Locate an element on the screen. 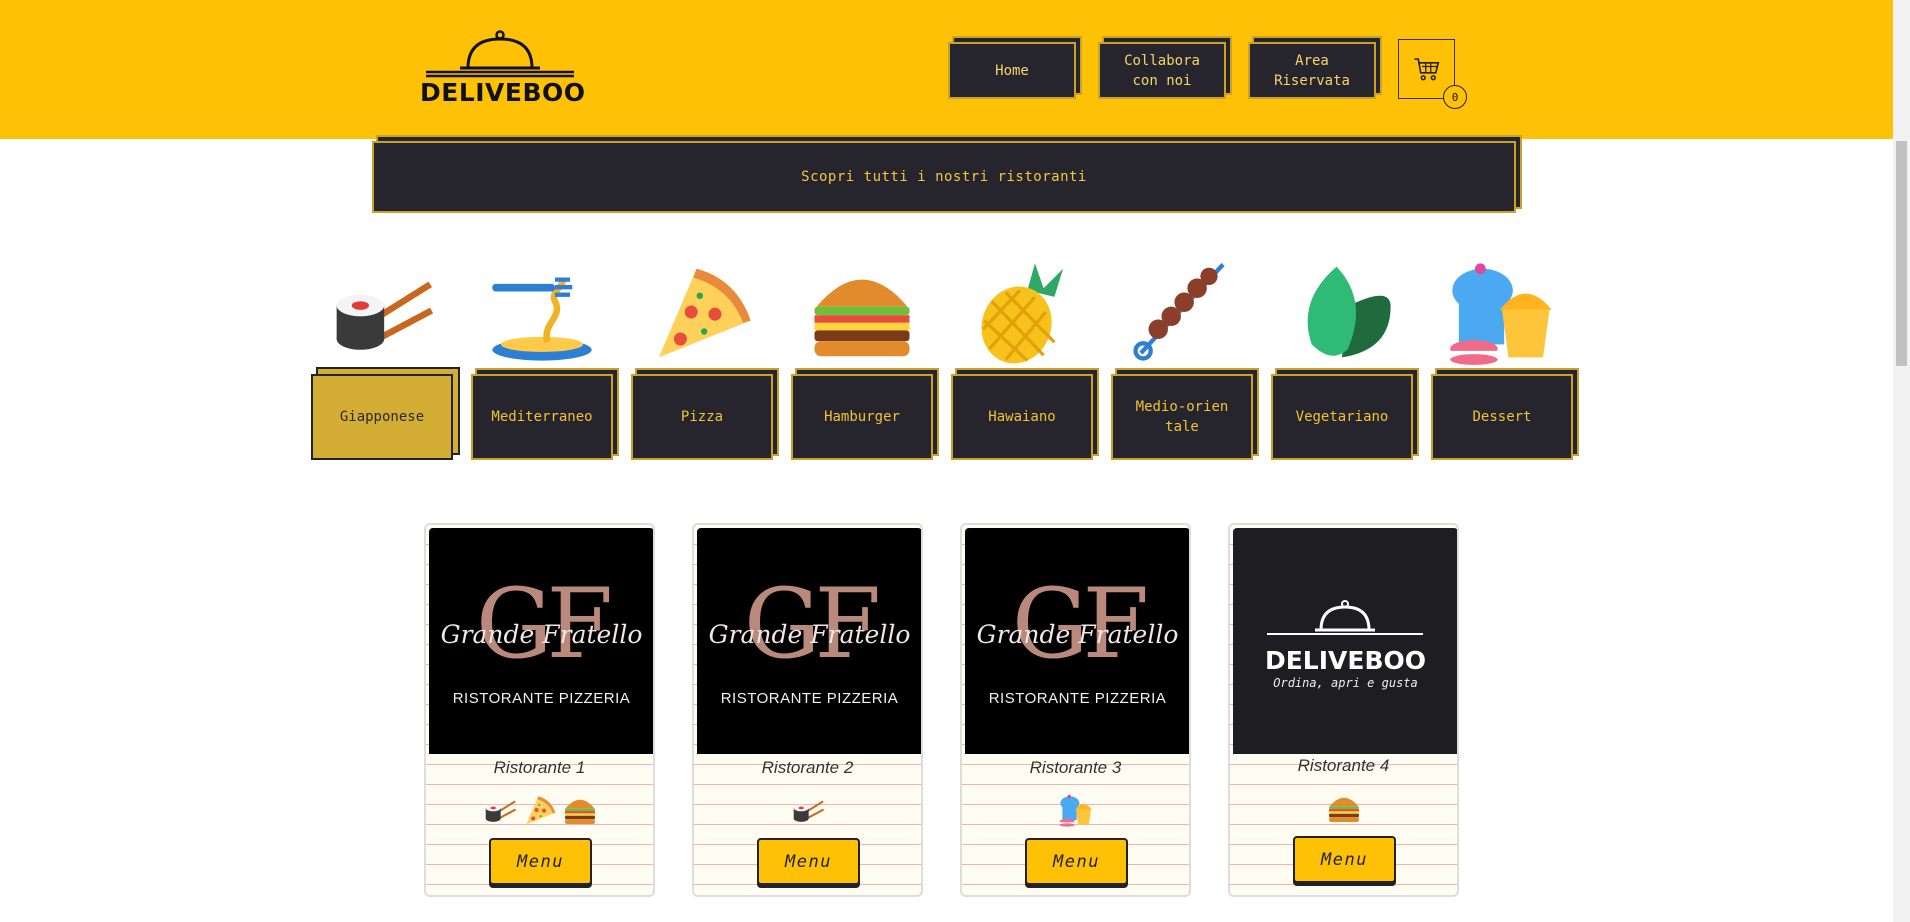  all-restaurants-banner: Scopri tutti i nostri ristoranti is located at coordinates (944, 177).